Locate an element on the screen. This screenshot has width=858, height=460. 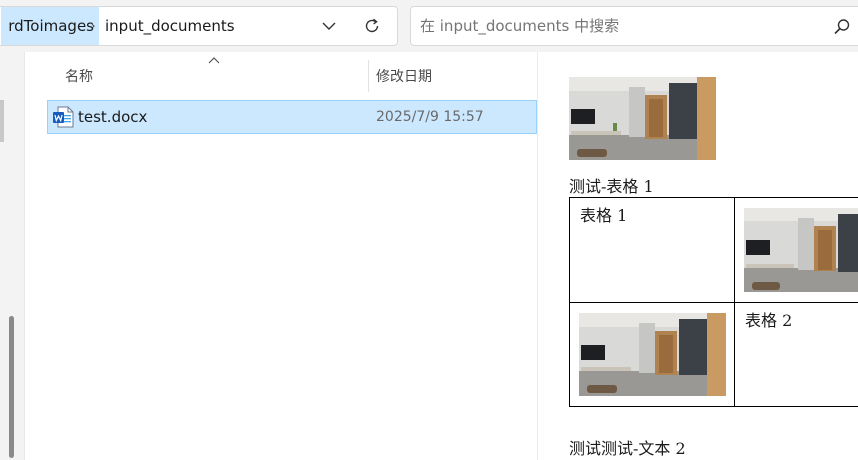
navigation-pane is located at coordinates (12, 256).